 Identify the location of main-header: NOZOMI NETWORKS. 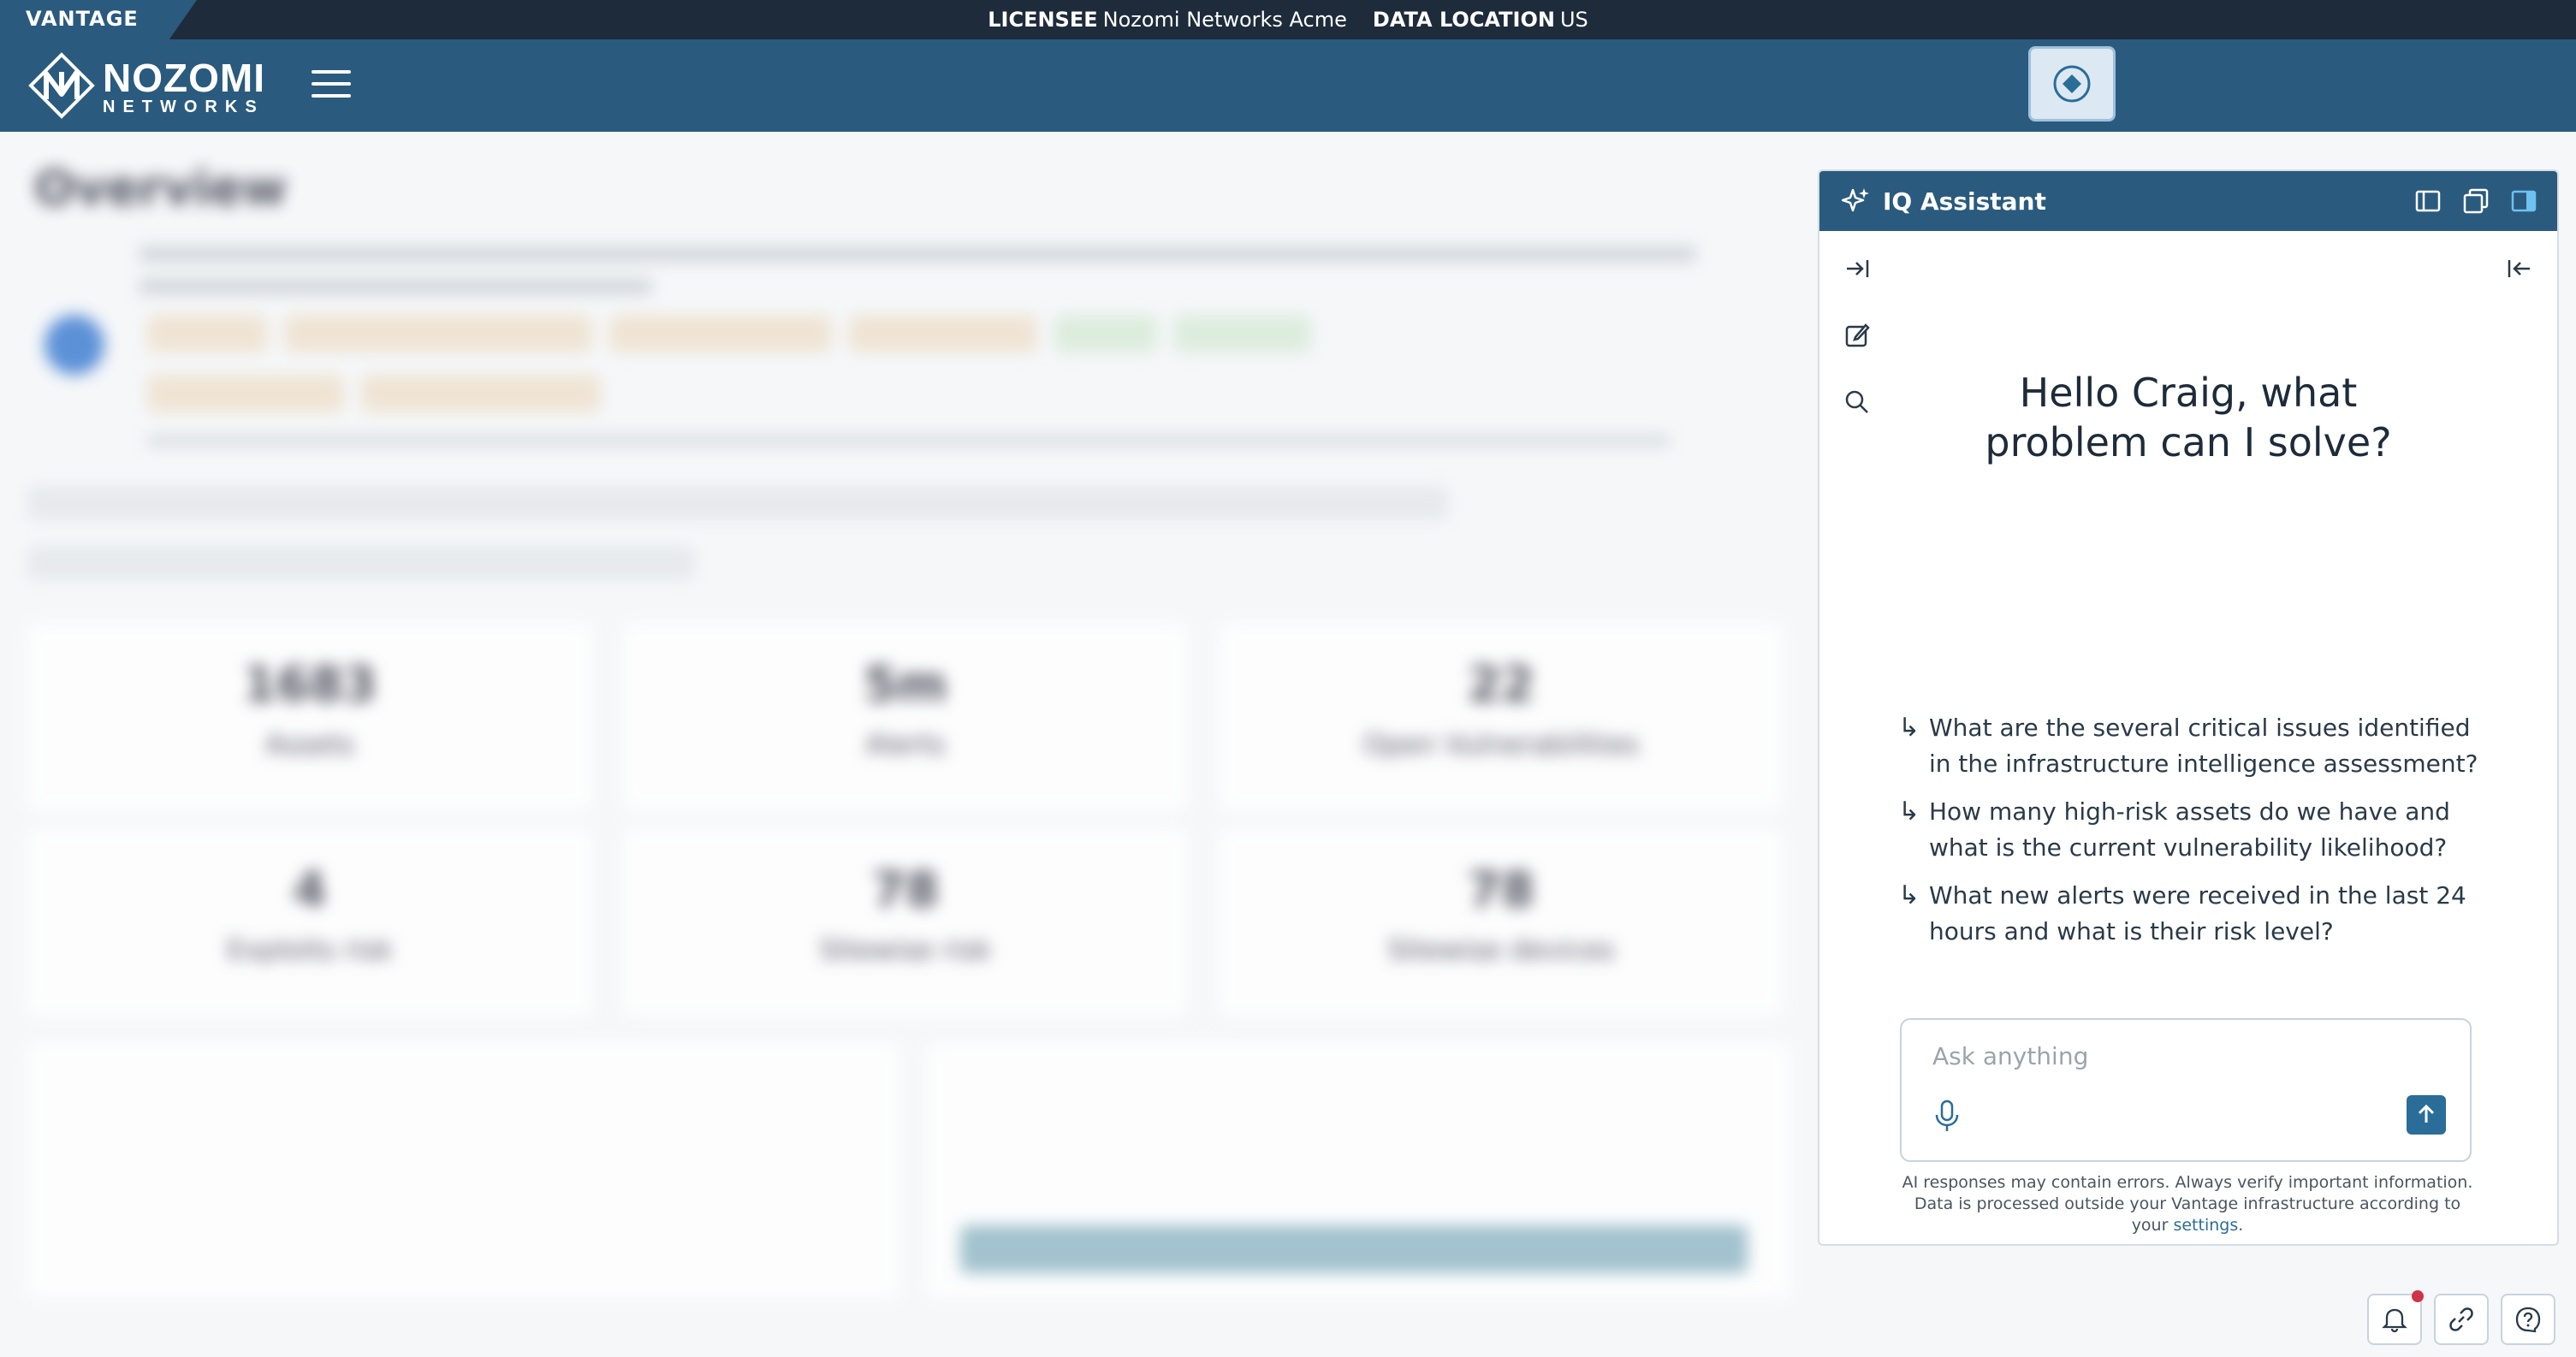
(1288, 85).